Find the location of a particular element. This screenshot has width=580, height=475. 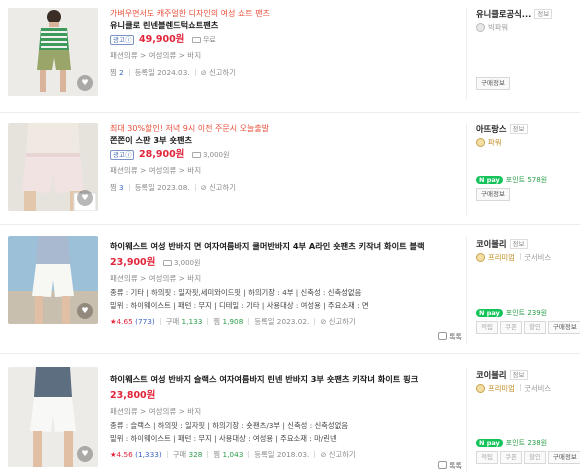

meta-row: 찜 2 등록일 2024.03. ⊘ 신고하기 is located at coordinates (173, 72).